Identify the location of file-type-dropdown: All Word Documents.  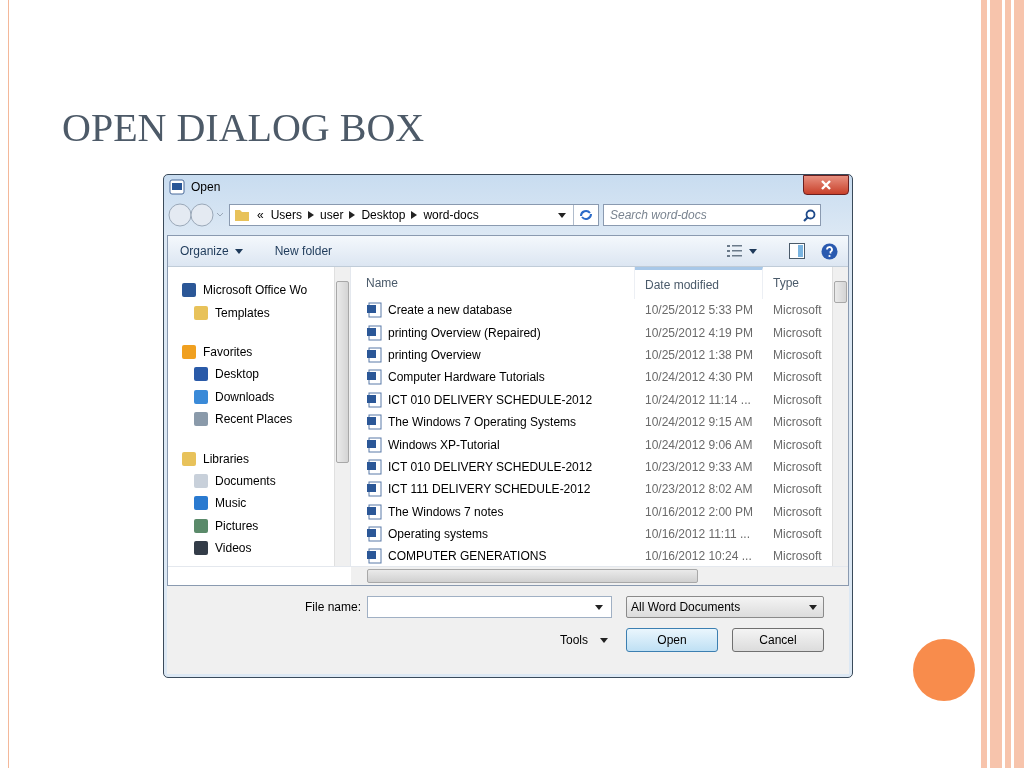
(725, 607).